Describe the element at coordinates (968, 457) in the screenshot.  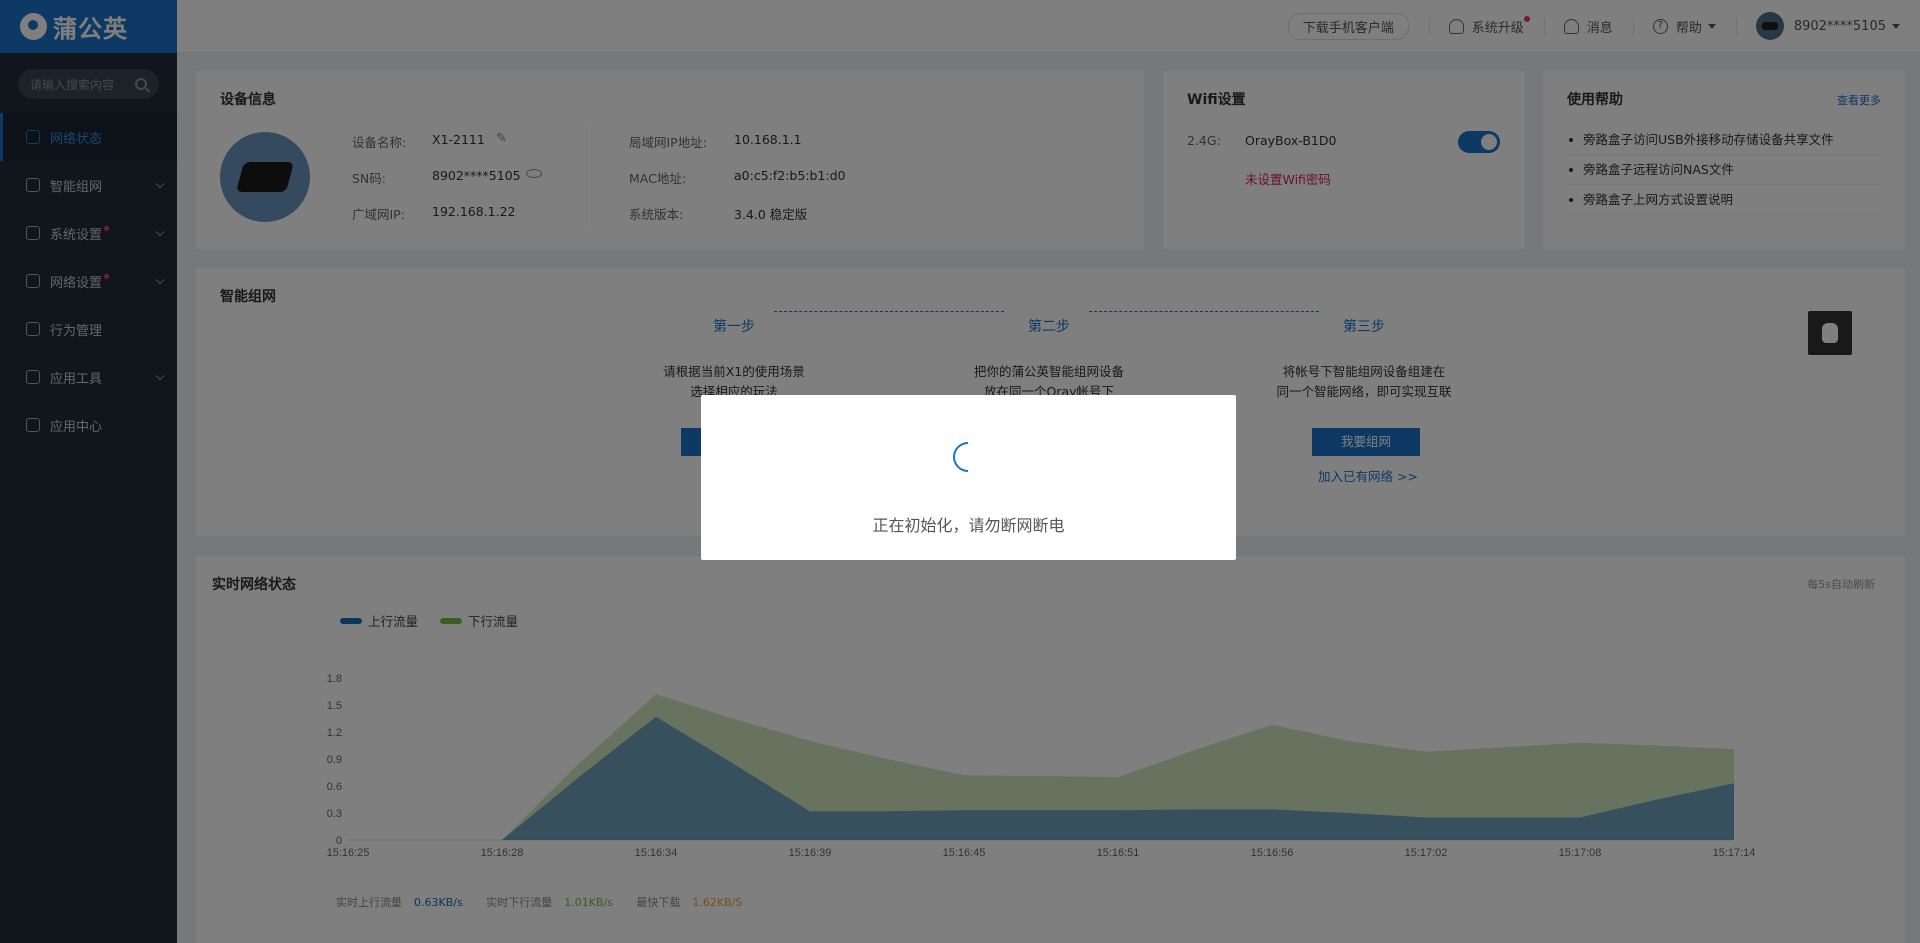
I see `loading-spinner-icon` at that location.